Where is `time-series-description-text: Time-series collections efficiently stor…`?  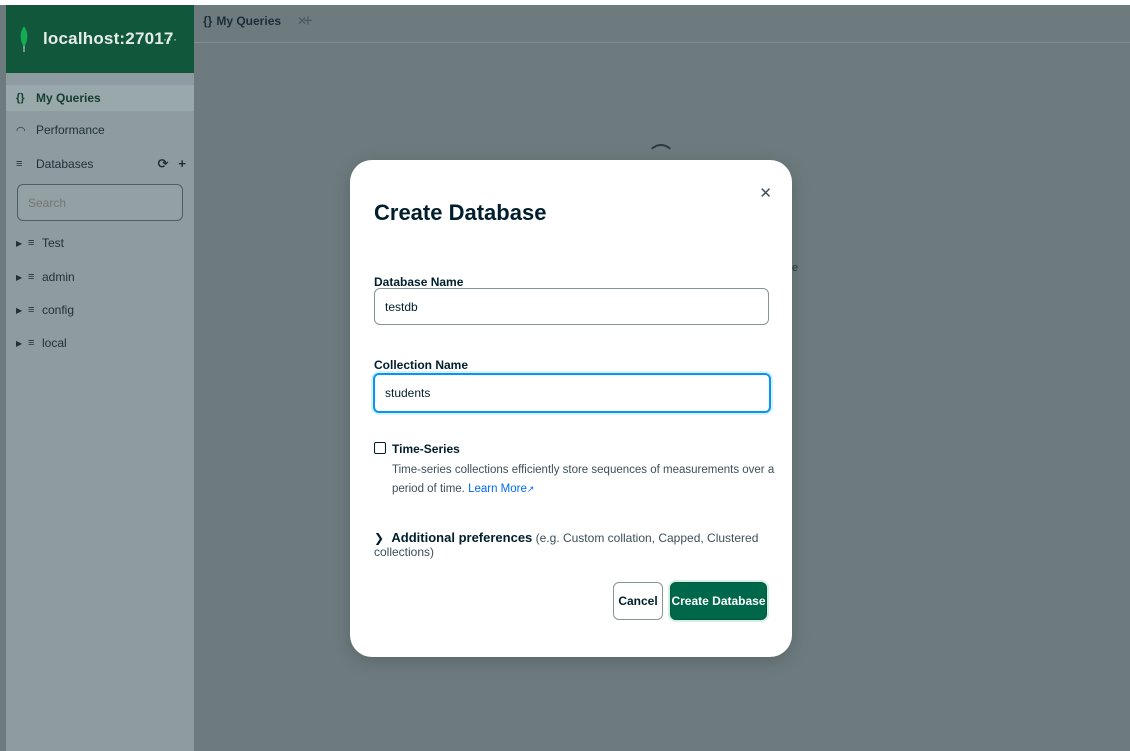 time-series-description-text: Time-series collections efficiently stor… is located at coordinates (583, 479).